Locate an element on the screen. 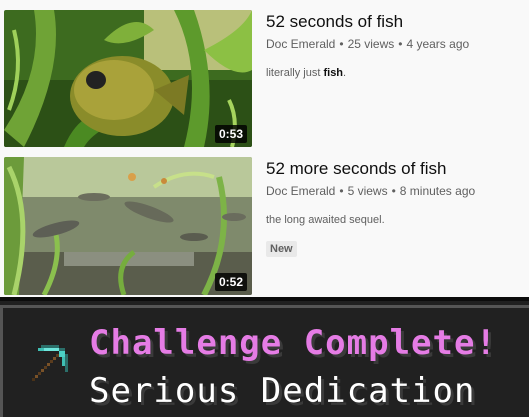 The height and width of the screenshot is (417, 529). video-title: 52 more seconds of fish is located at coordinates (370, 169).